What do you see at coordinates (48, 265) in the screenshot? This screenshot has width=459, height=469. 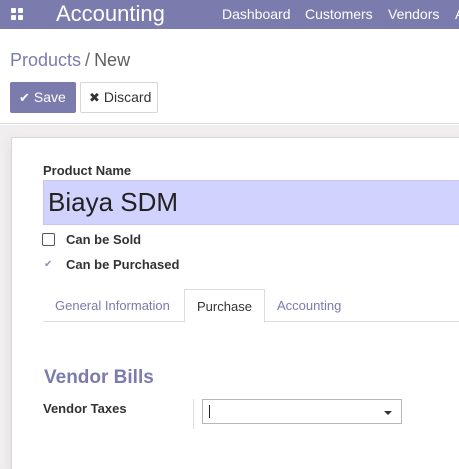 I see `can-be-purchased-checkbox` at bounding box center [48, 265].